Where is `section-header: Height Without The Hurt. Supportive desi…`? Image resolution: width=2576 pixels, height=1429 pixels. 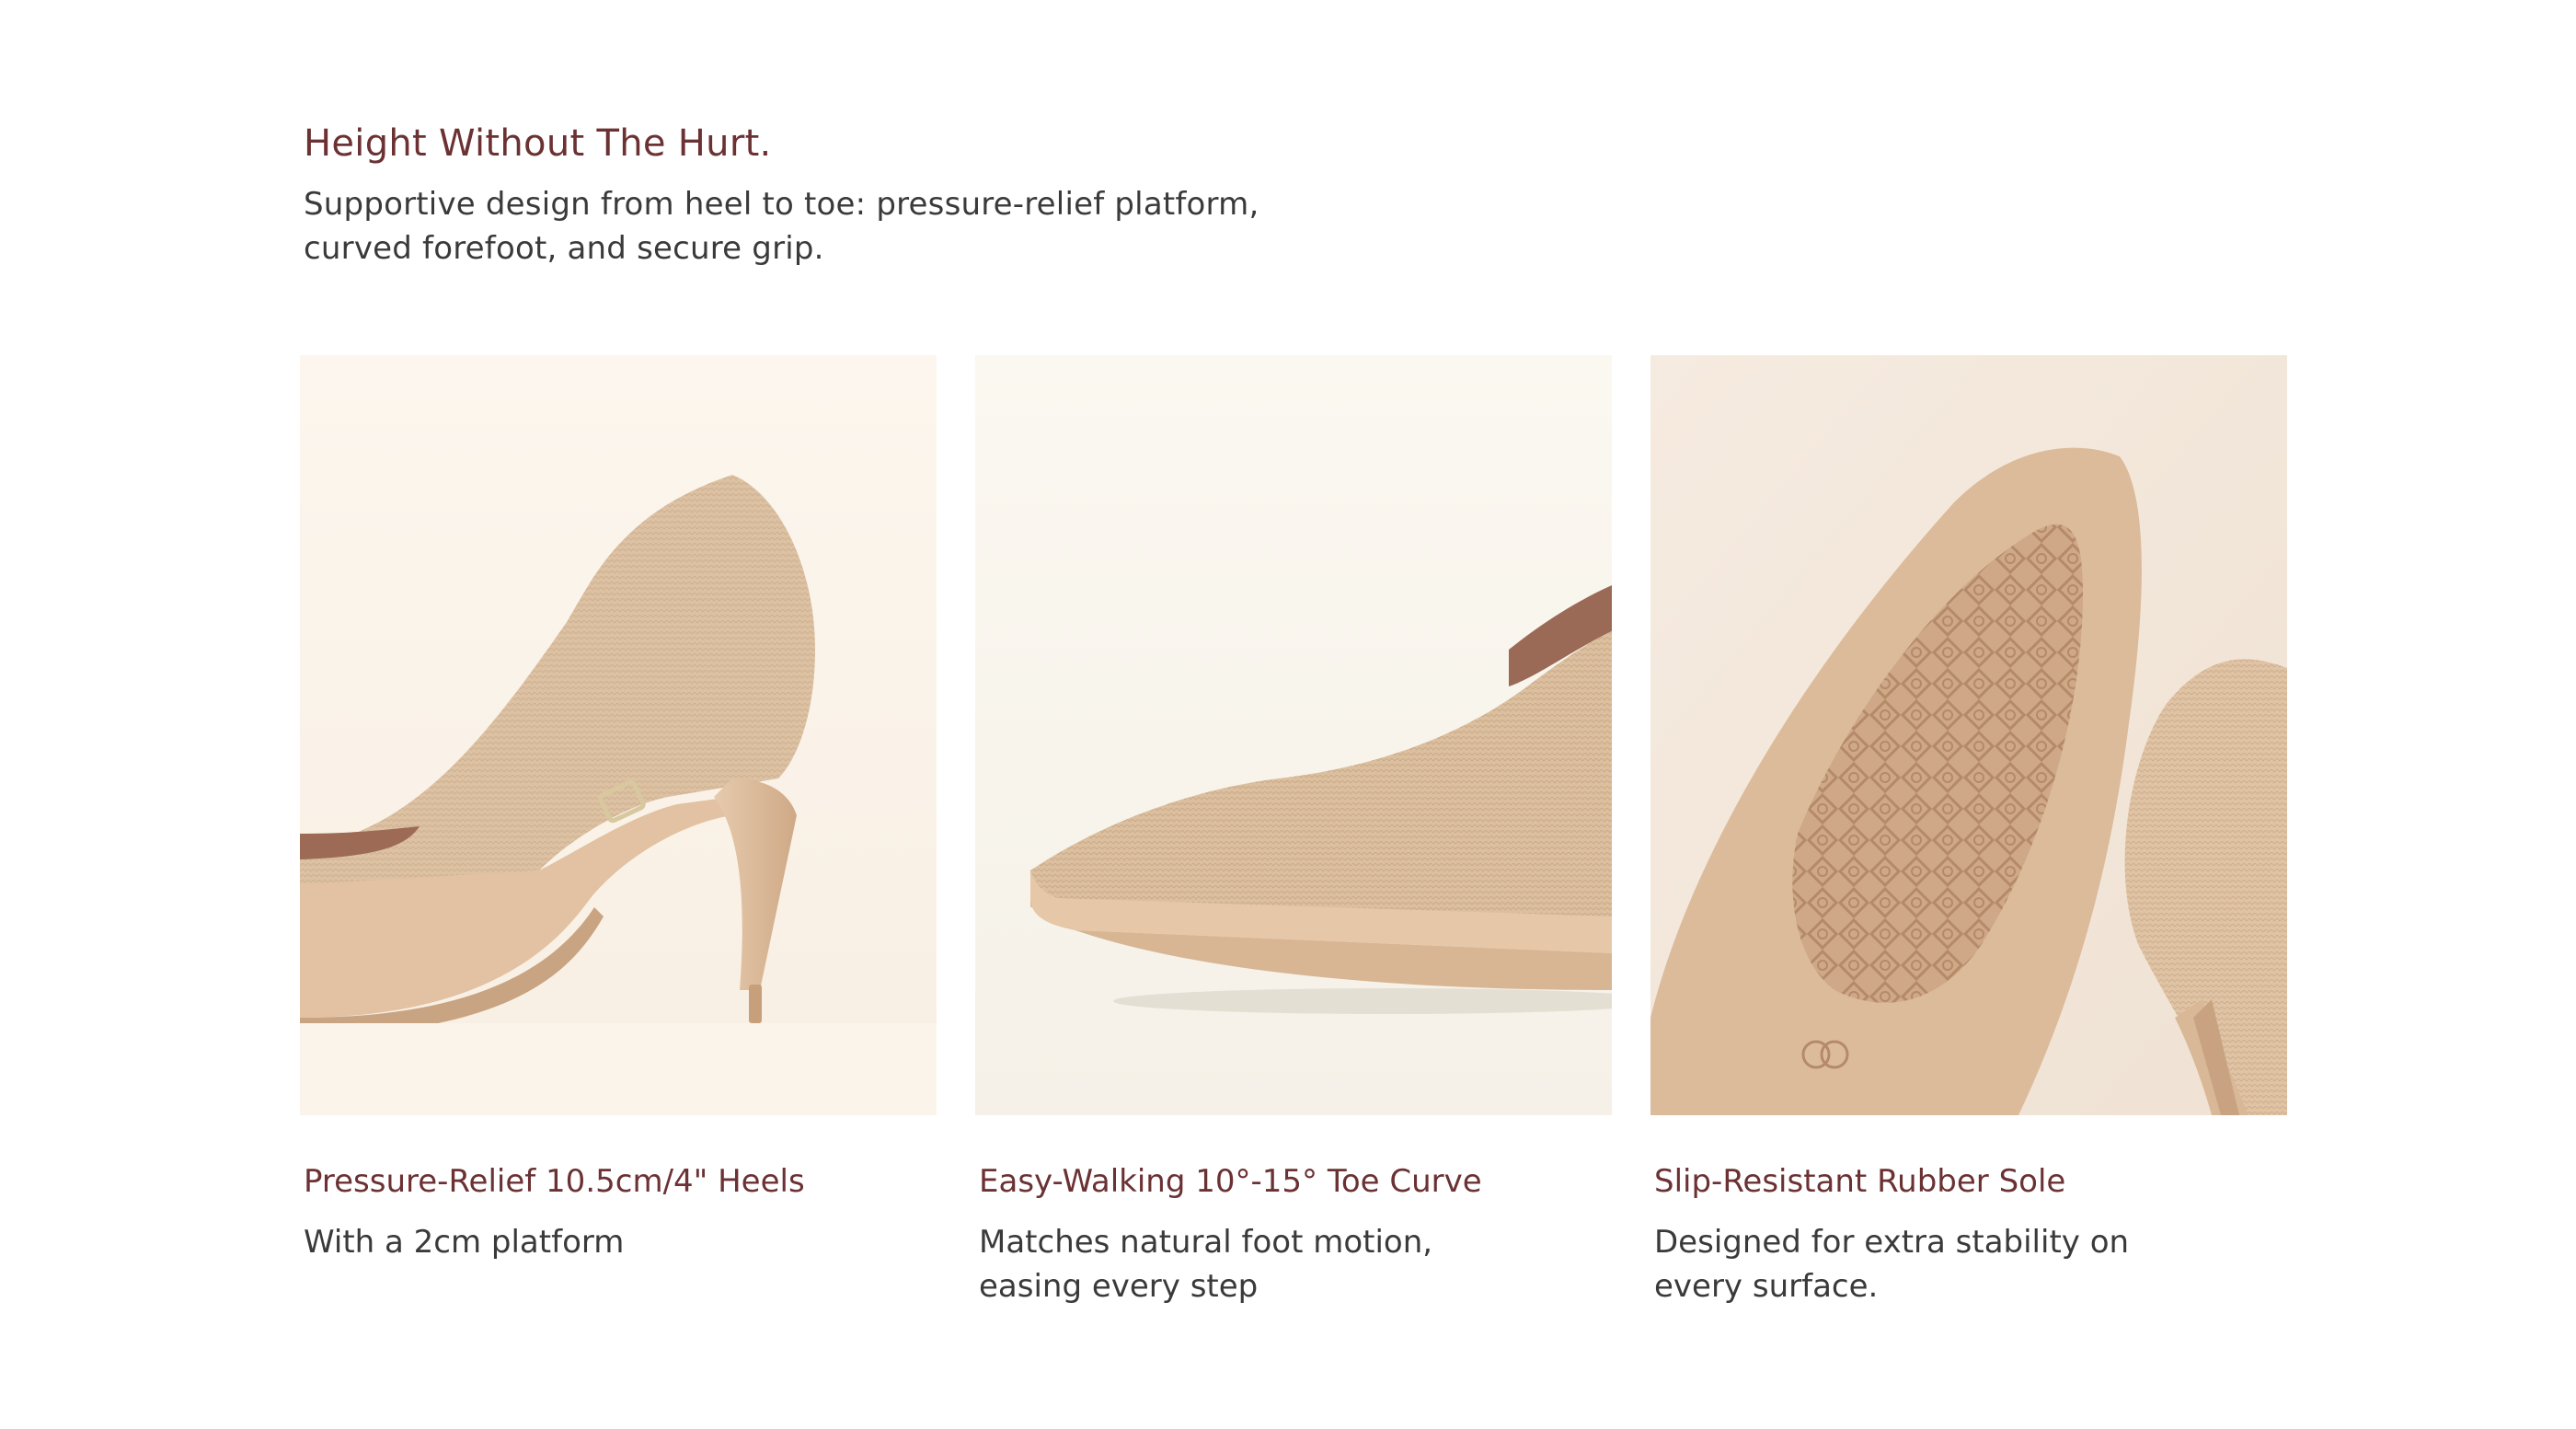
section-header: Height Without The Hurt. Supportive desi… is located at coordinates (787, 194).